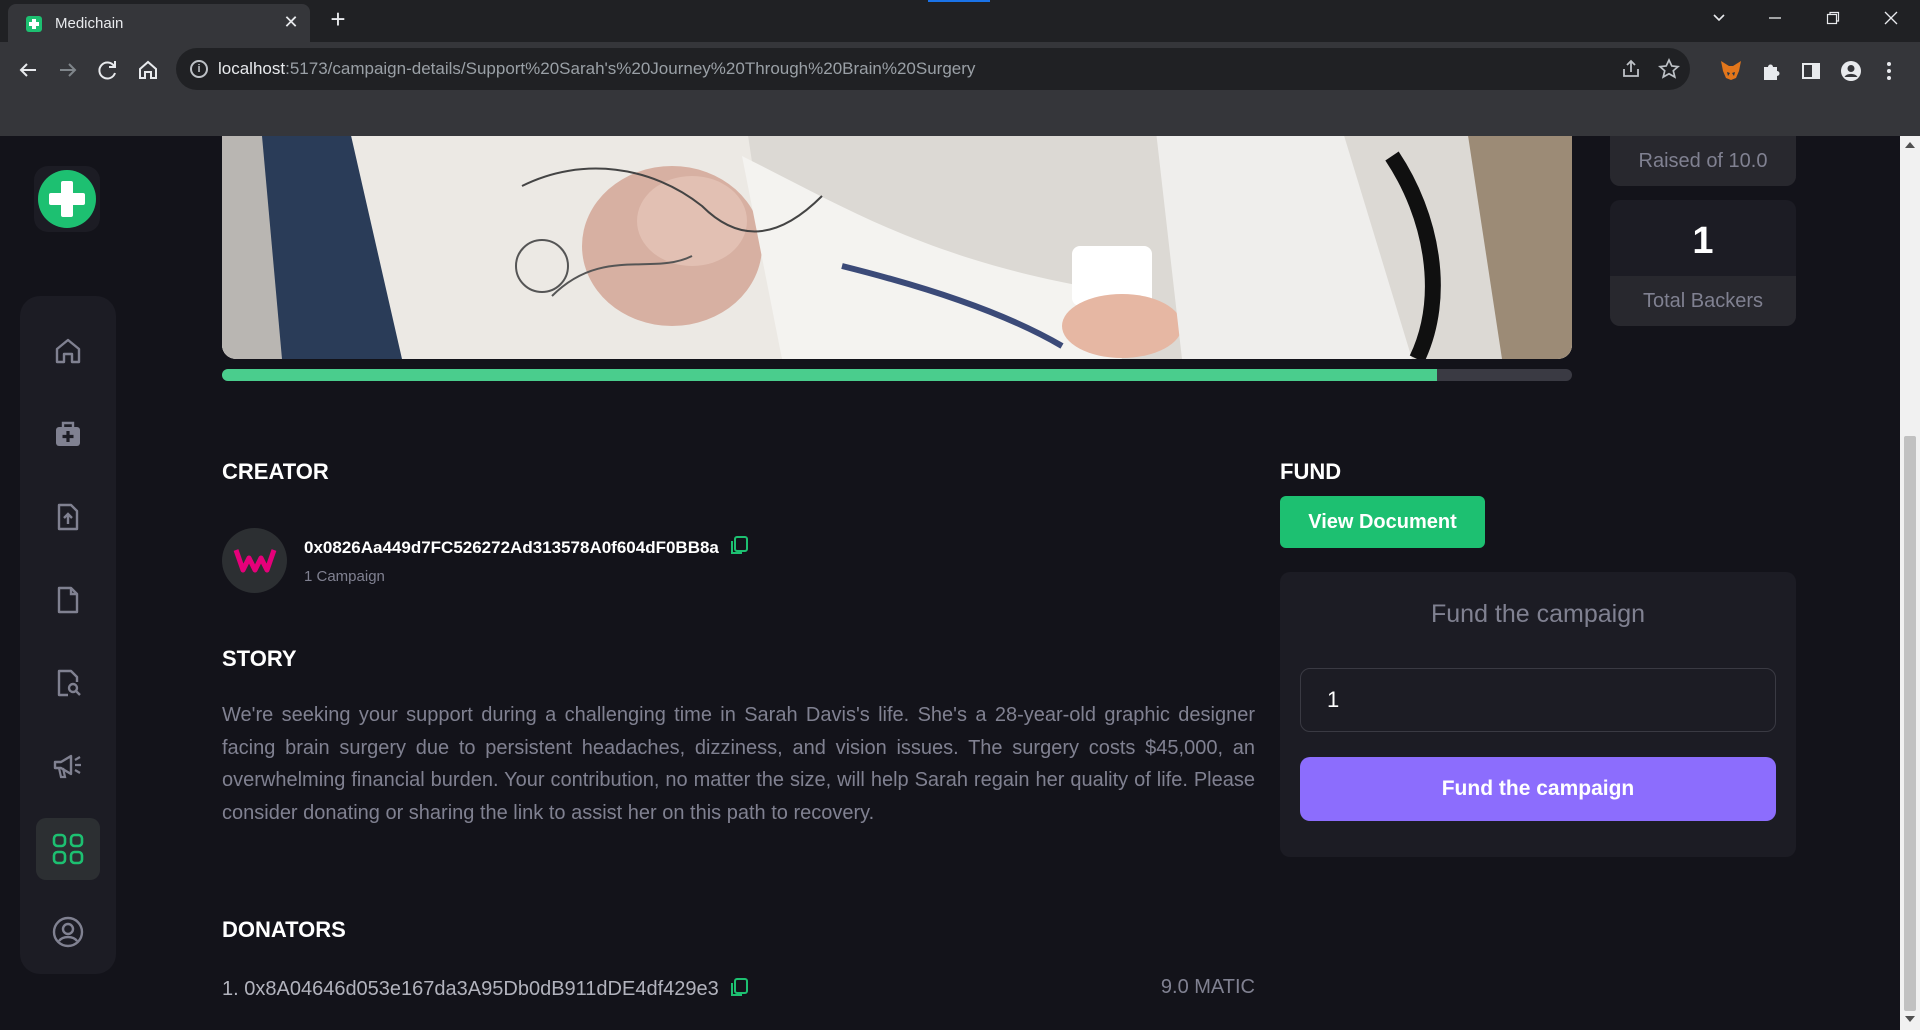  I want to click on fund-heading: Fund, so click(1311, 471).